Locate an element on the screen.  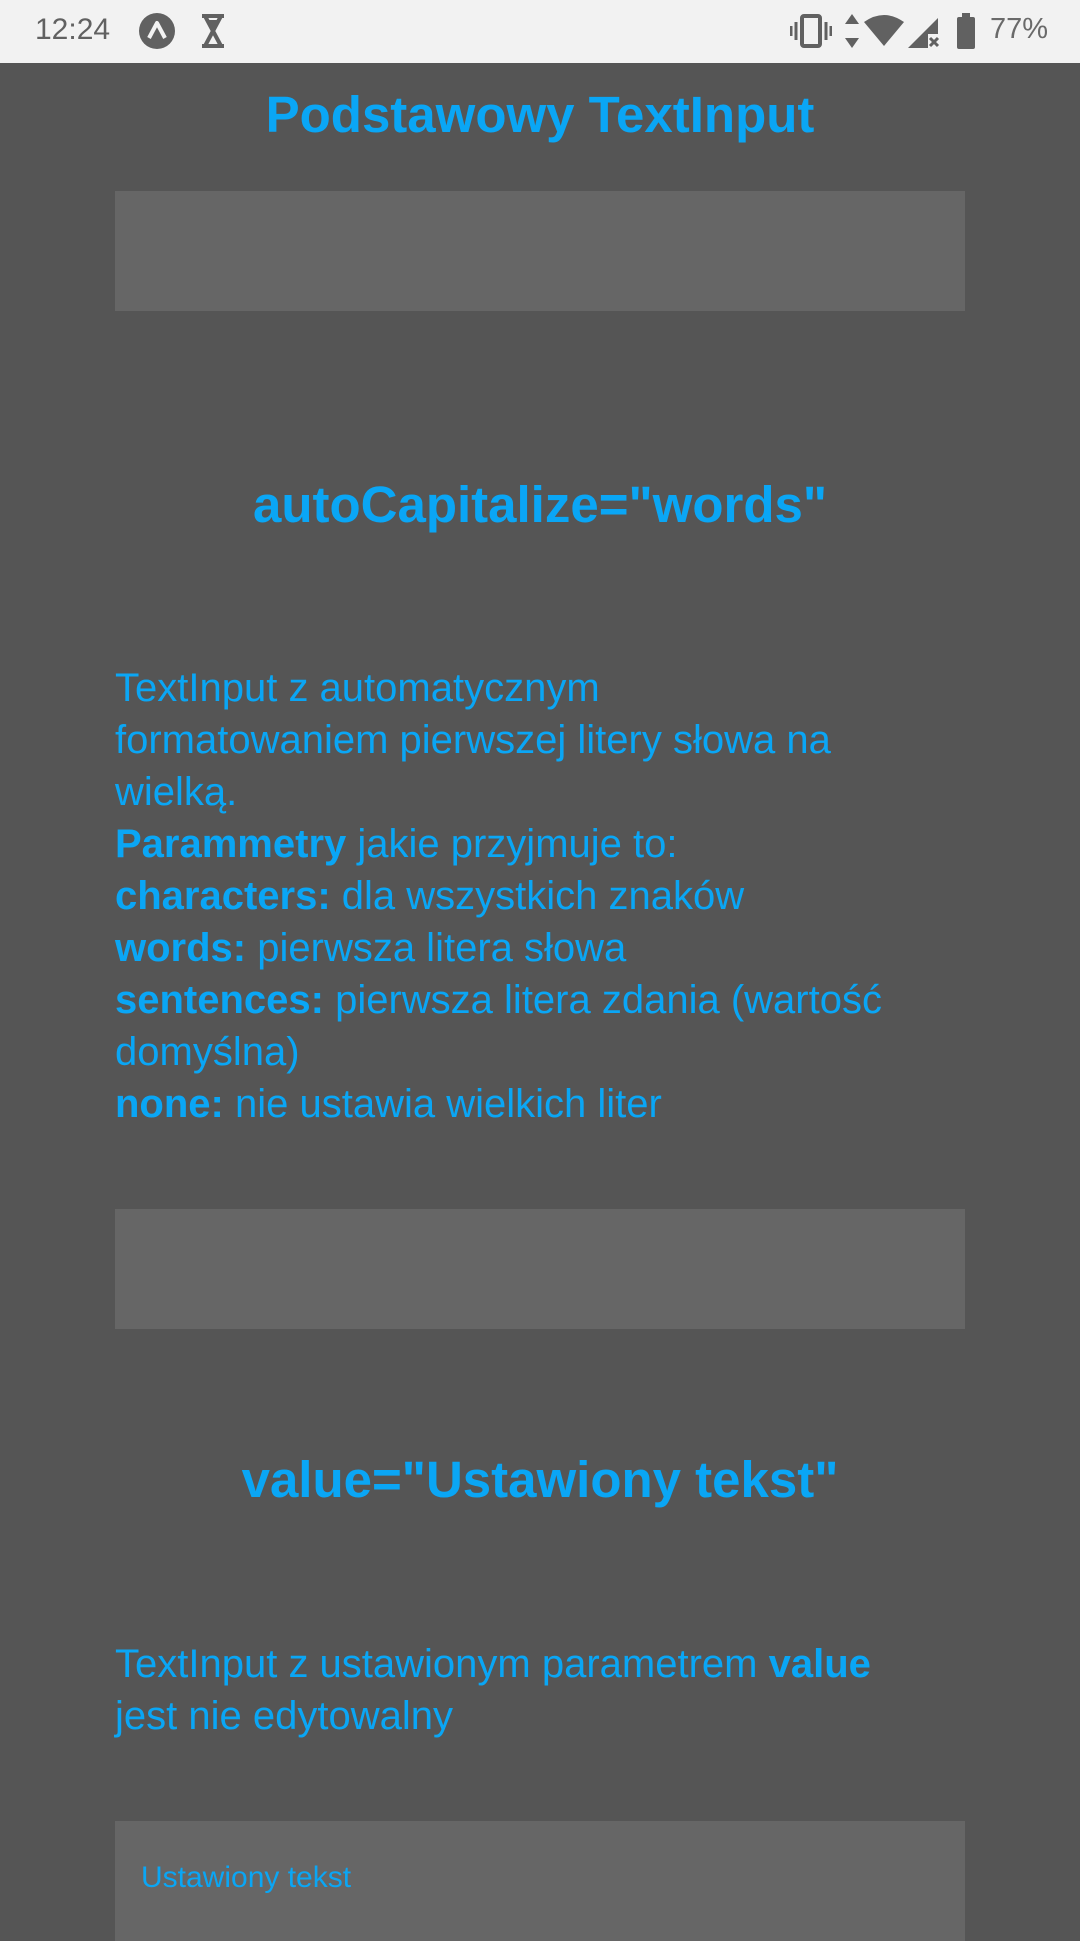
param-characters-text: dla wszystkich znaków is located at coordinates (537, 896).